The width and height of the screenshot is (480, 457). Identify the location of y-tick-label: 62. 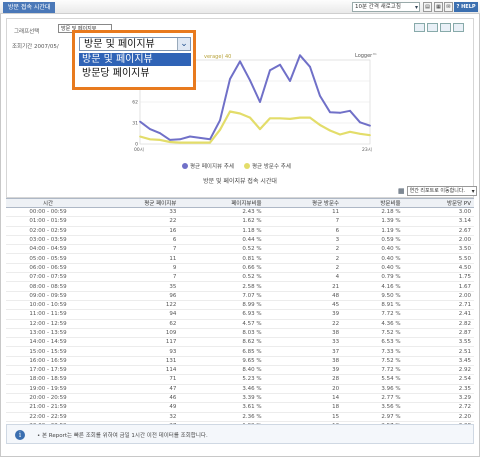
(135, 103).